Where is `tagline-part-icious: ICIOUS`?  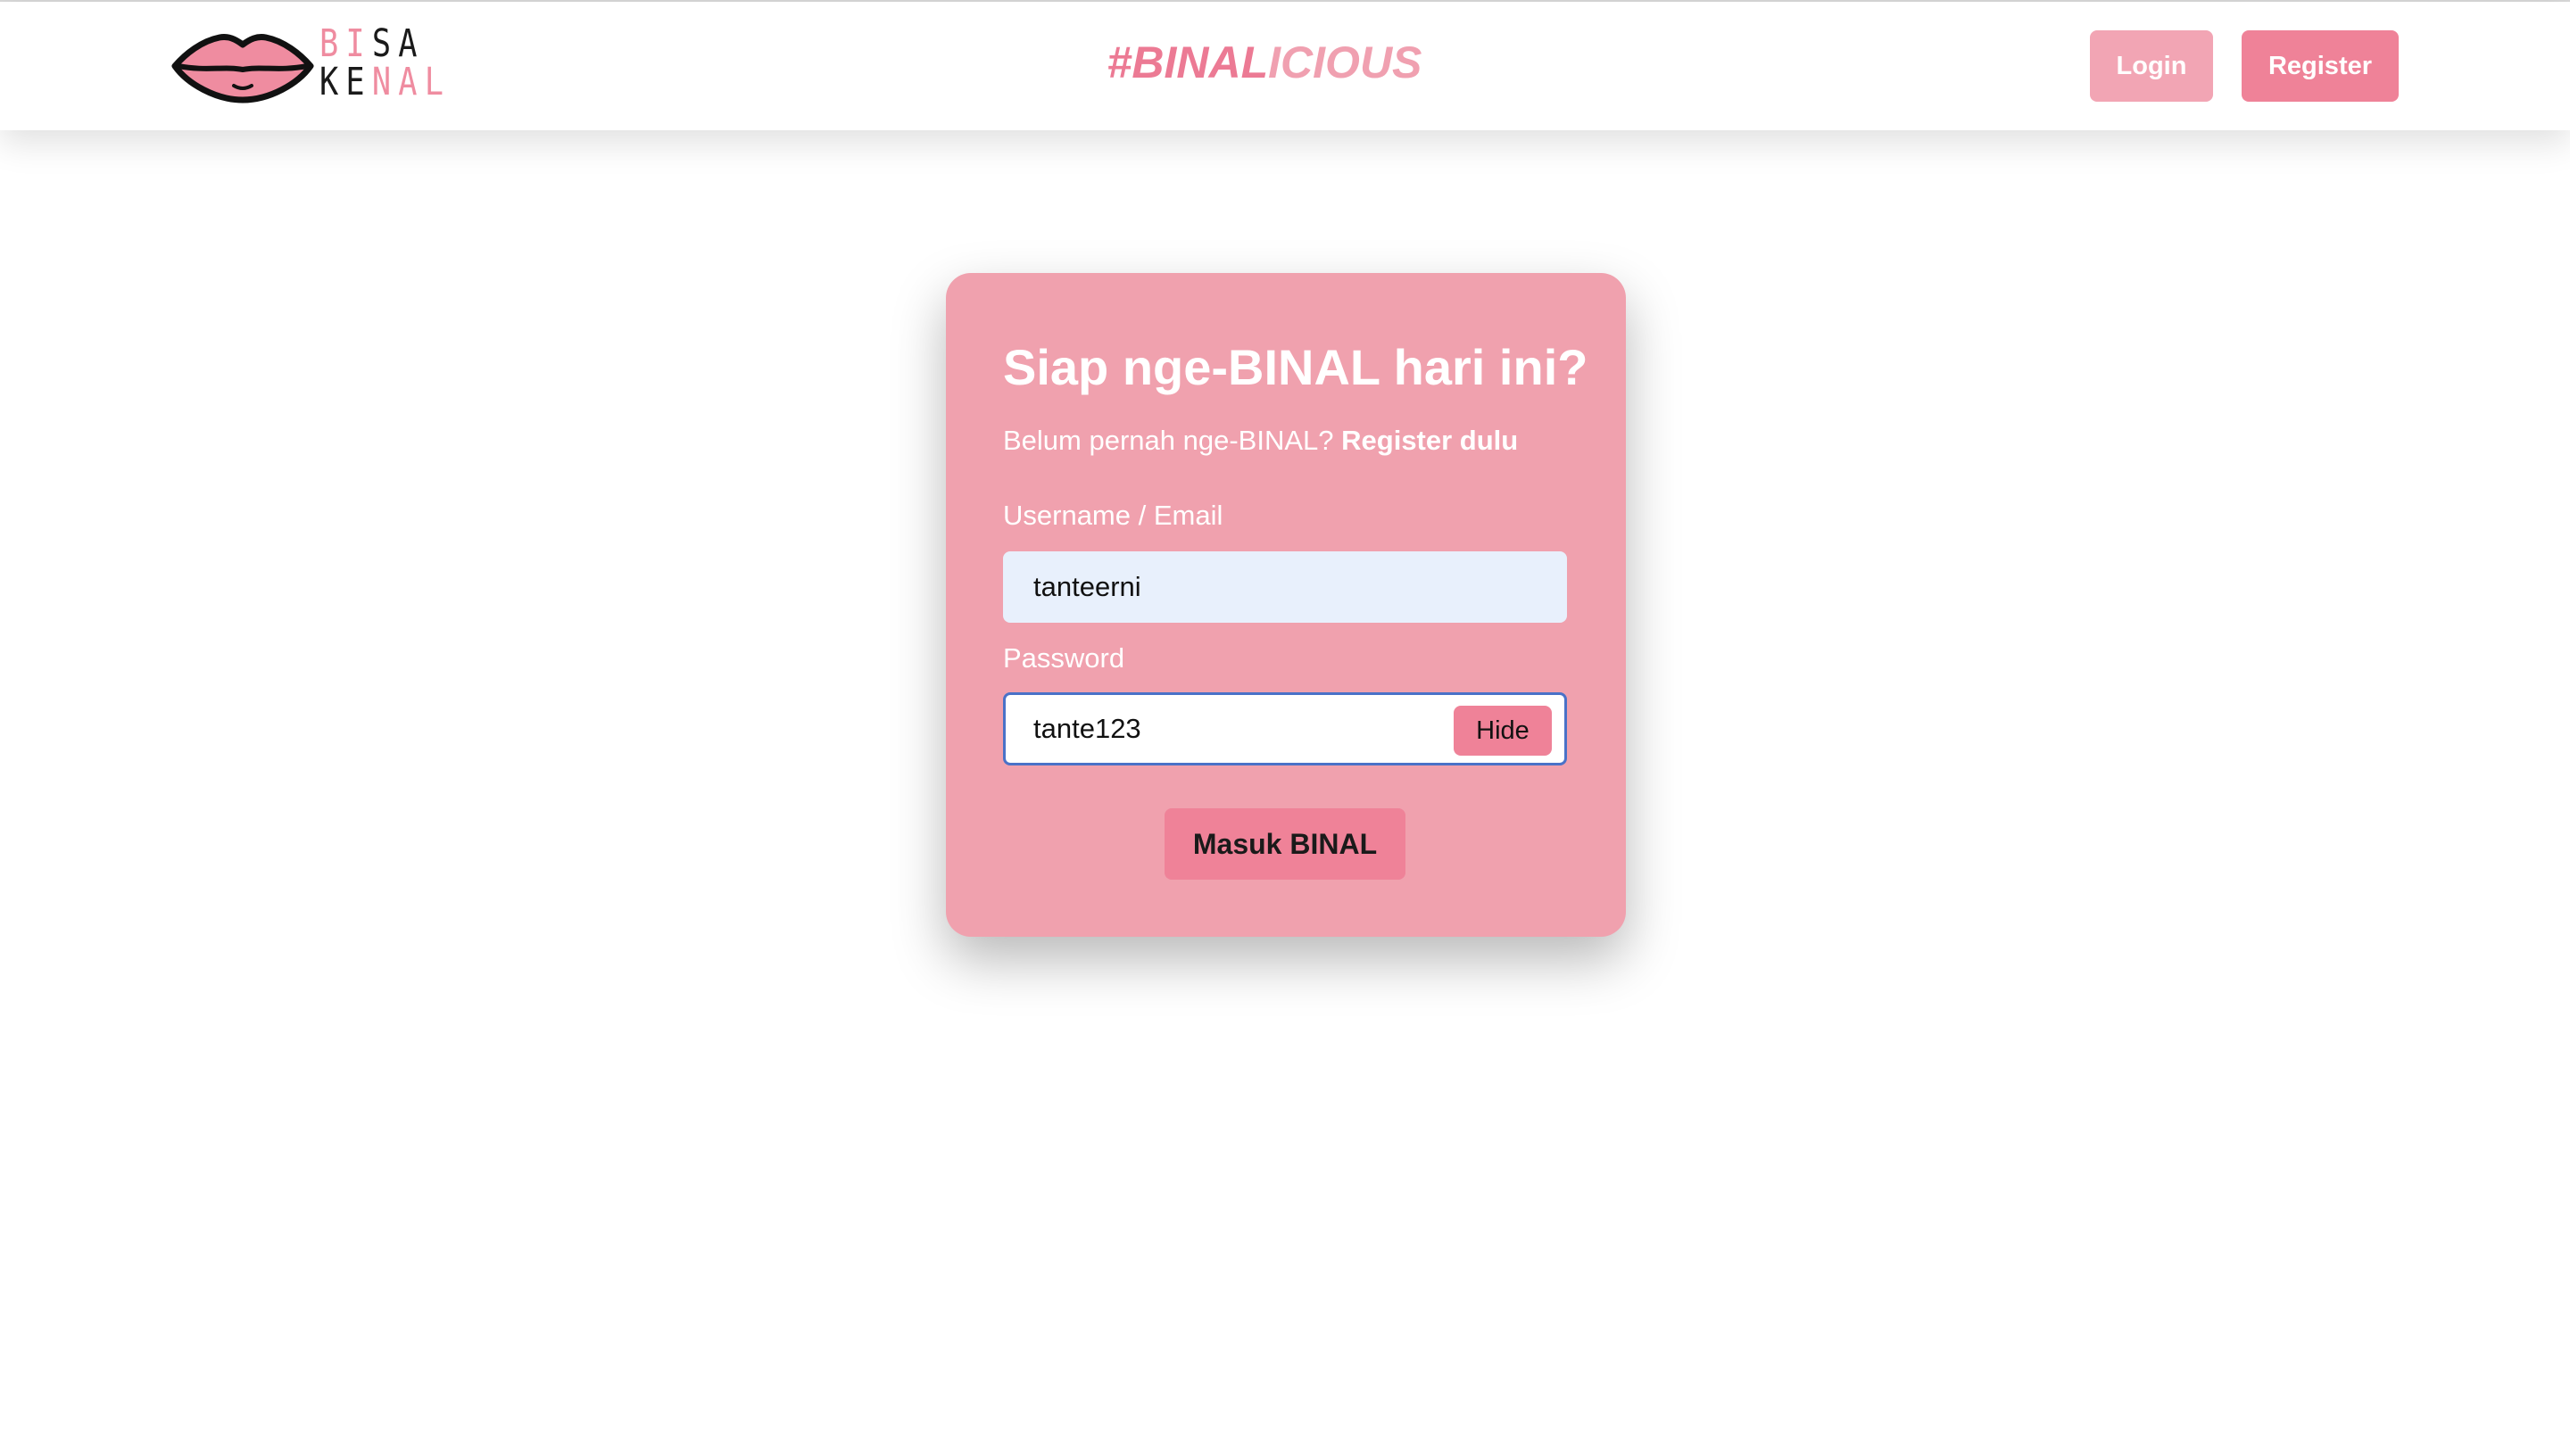
tagline-part-icious: ICIOUS is located at coordinates (1345, 62).